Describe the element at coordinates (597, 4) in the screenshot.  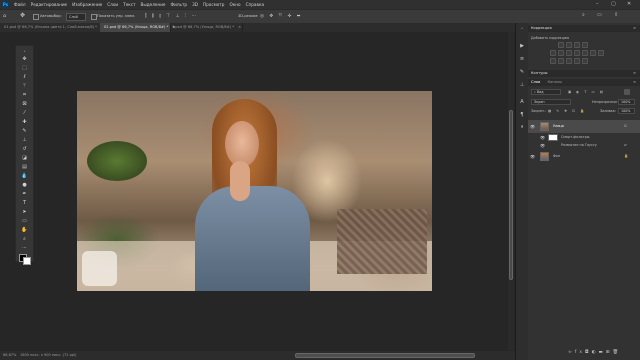
I see `minimize-icon: –` at that location.